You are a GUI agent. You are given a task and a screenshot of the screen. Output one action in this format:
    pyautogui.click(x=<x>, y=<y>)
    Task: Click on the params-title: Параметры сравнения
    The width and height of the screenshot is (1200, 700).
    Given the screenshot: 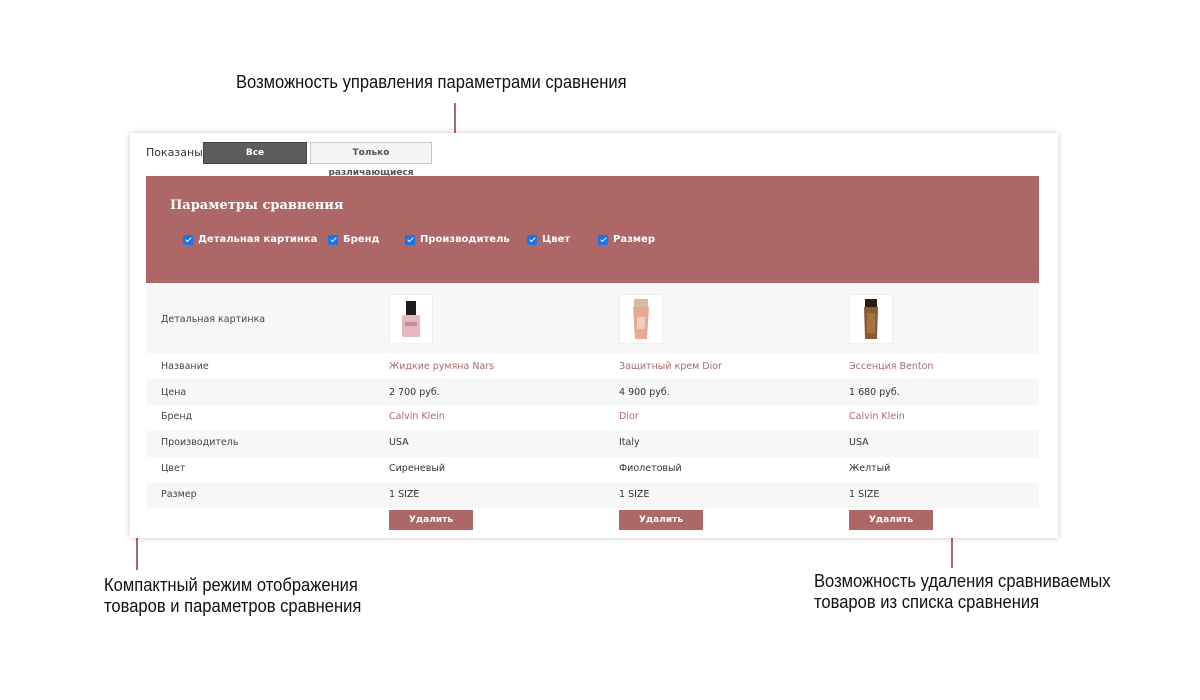 What is the action you would take?
    pyautogui.click(x=257, y=205)
    